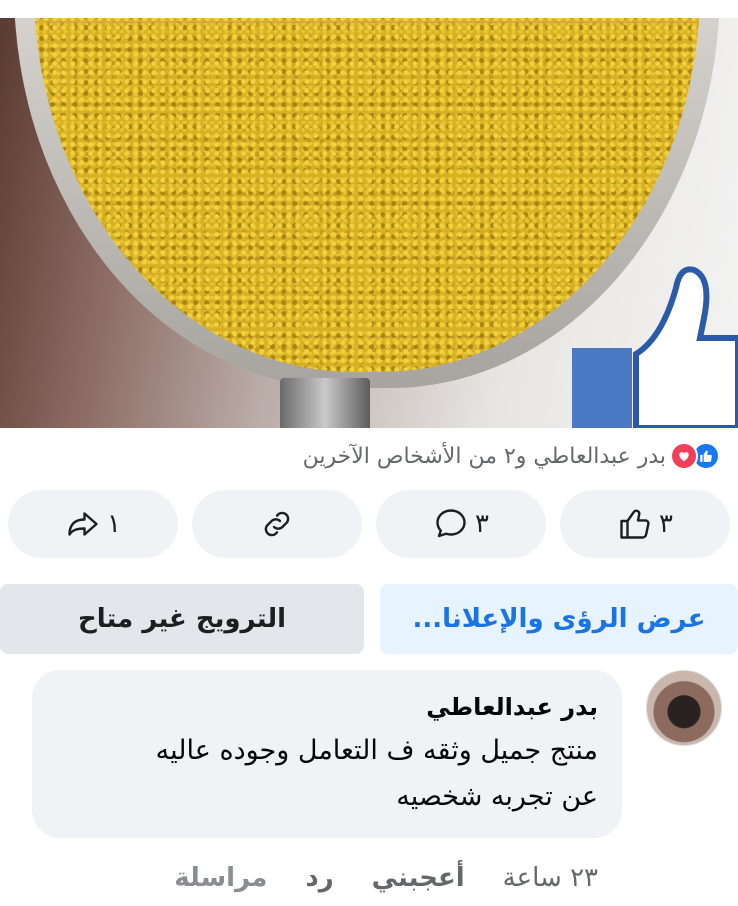  Describe the element at coordinates (482, 524) in the screenshot. I see `comment-count: ٣` at that location.